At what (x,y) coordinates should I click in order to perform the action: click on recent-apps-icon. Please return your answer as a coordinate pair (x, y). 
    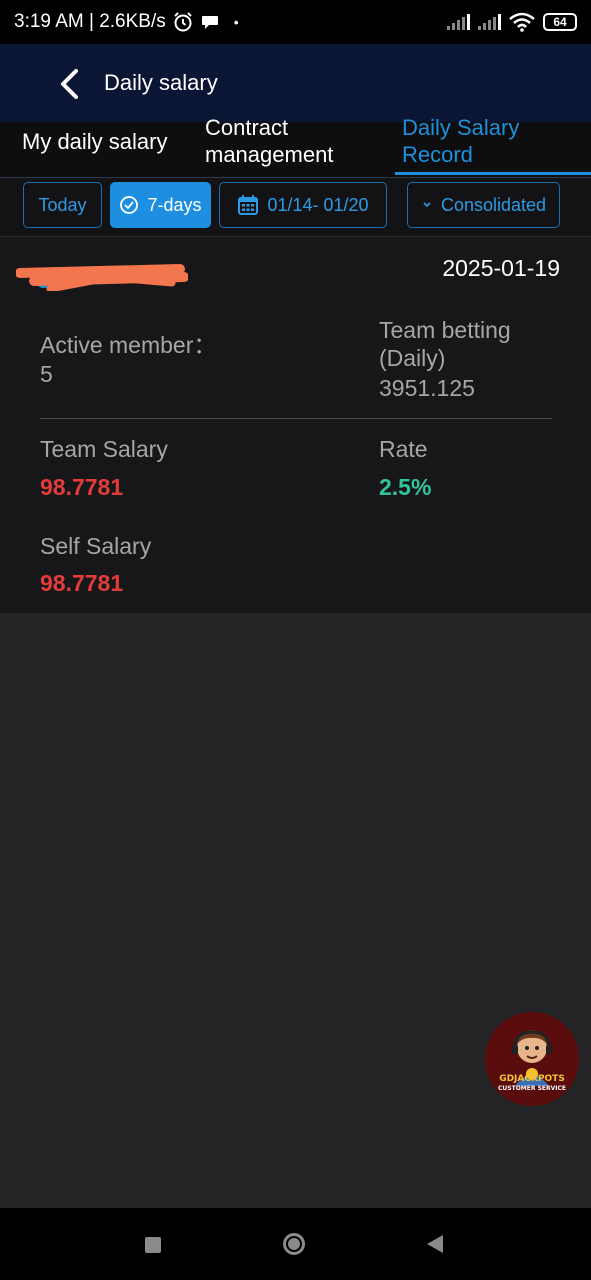
    Looking at the image, I should click on (153, 1245).